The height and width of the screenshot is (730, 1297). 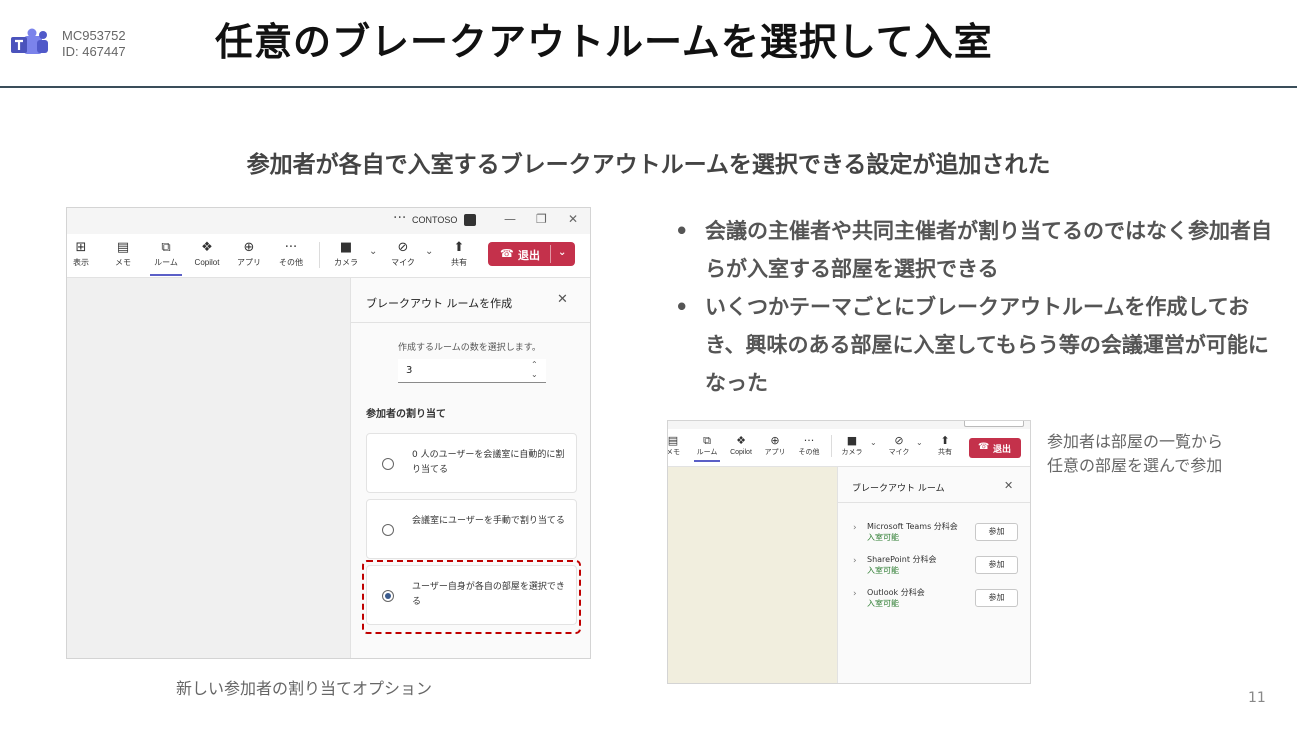 I want to click on caption-left: 新しい参加者の割り当てオプション, so click(x=304, y=688).